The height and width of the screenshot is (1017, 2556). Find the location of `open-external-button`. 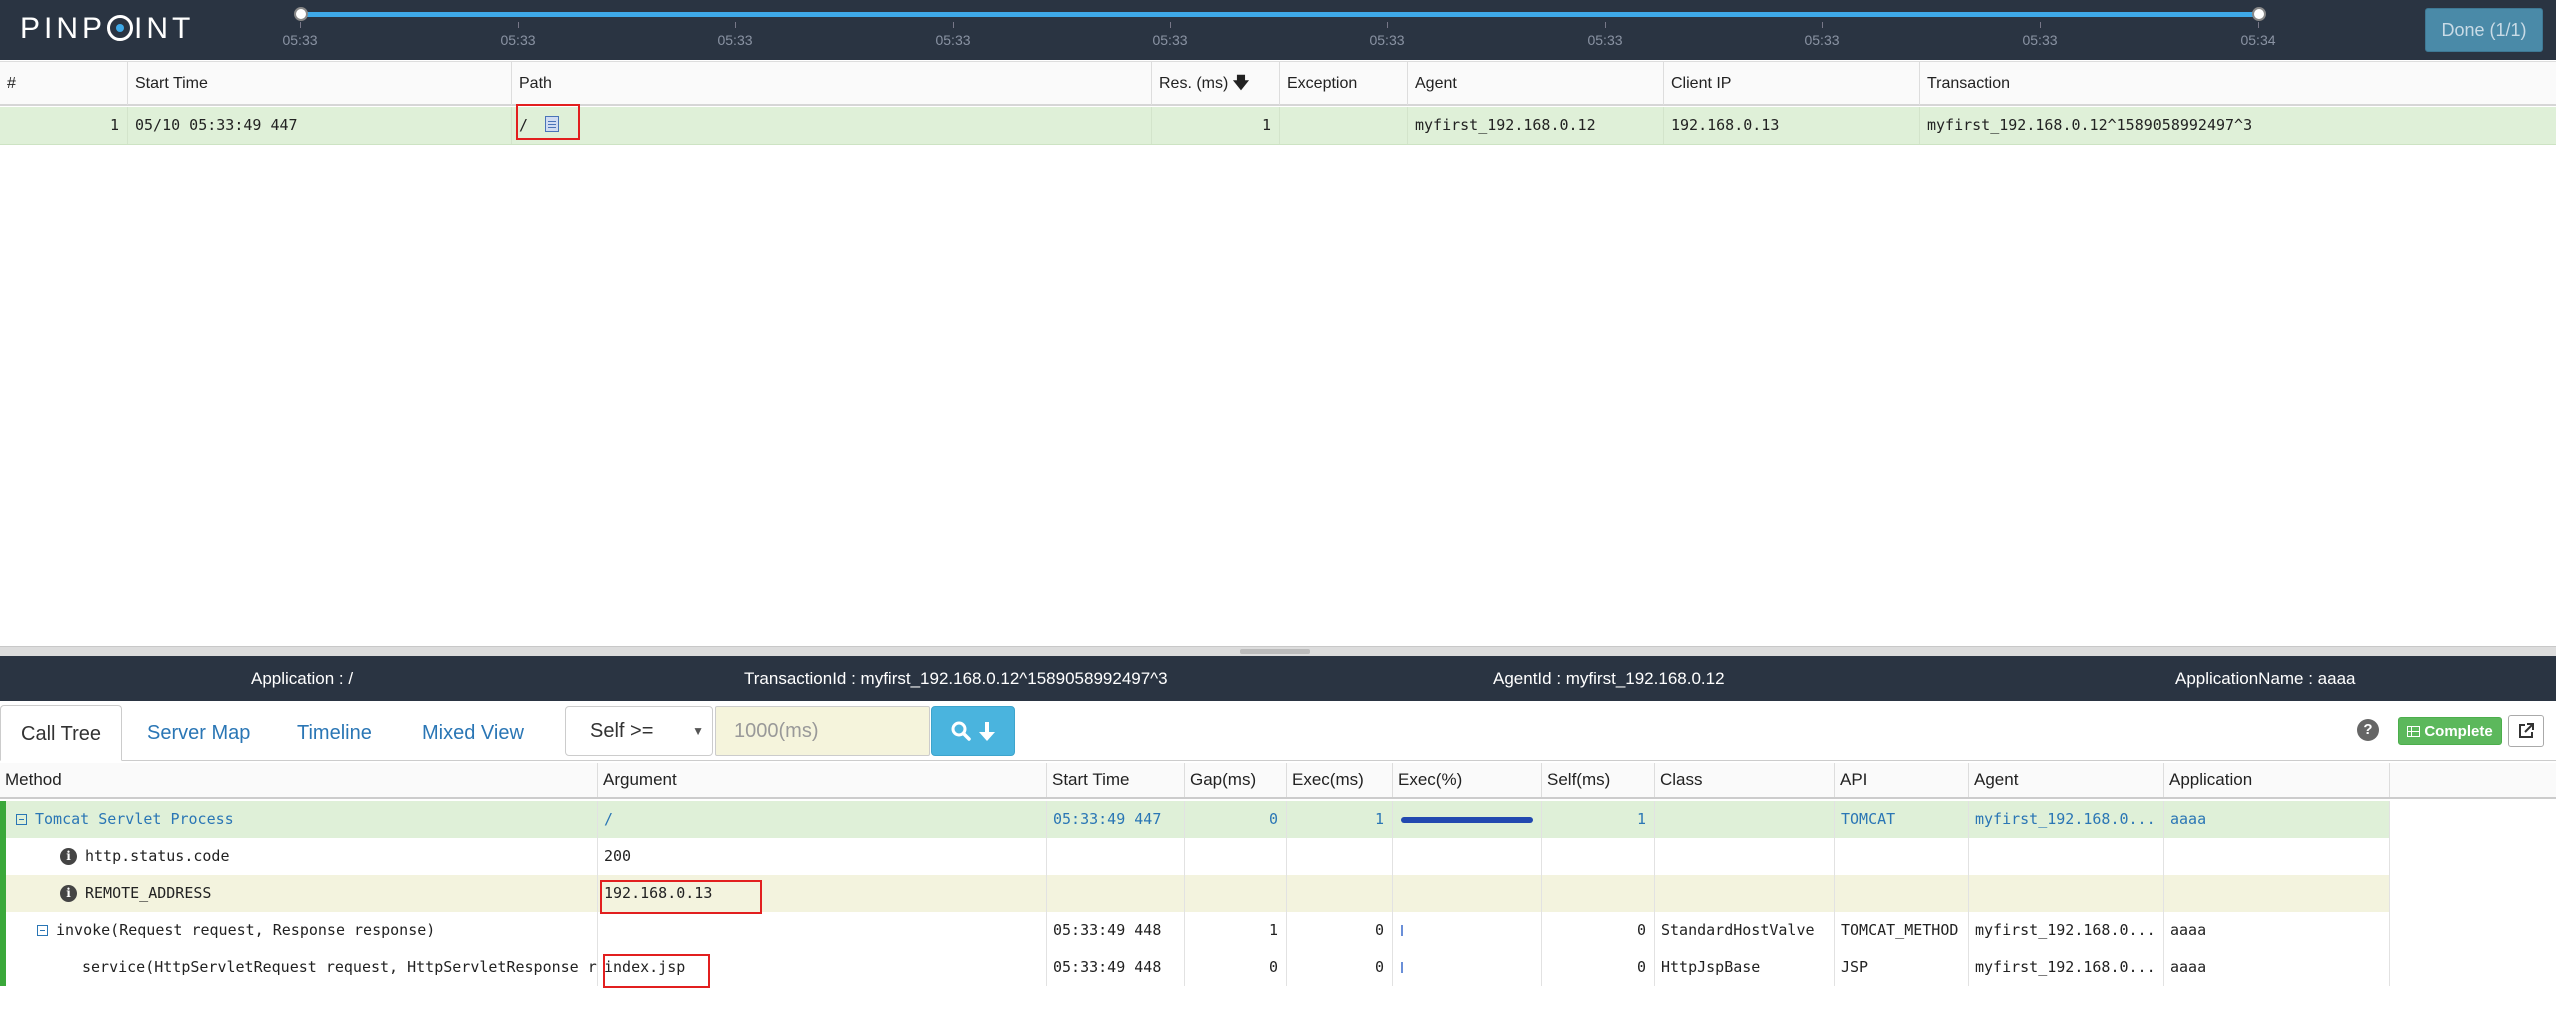

open-external-button is located at coordinates (2526, 731).